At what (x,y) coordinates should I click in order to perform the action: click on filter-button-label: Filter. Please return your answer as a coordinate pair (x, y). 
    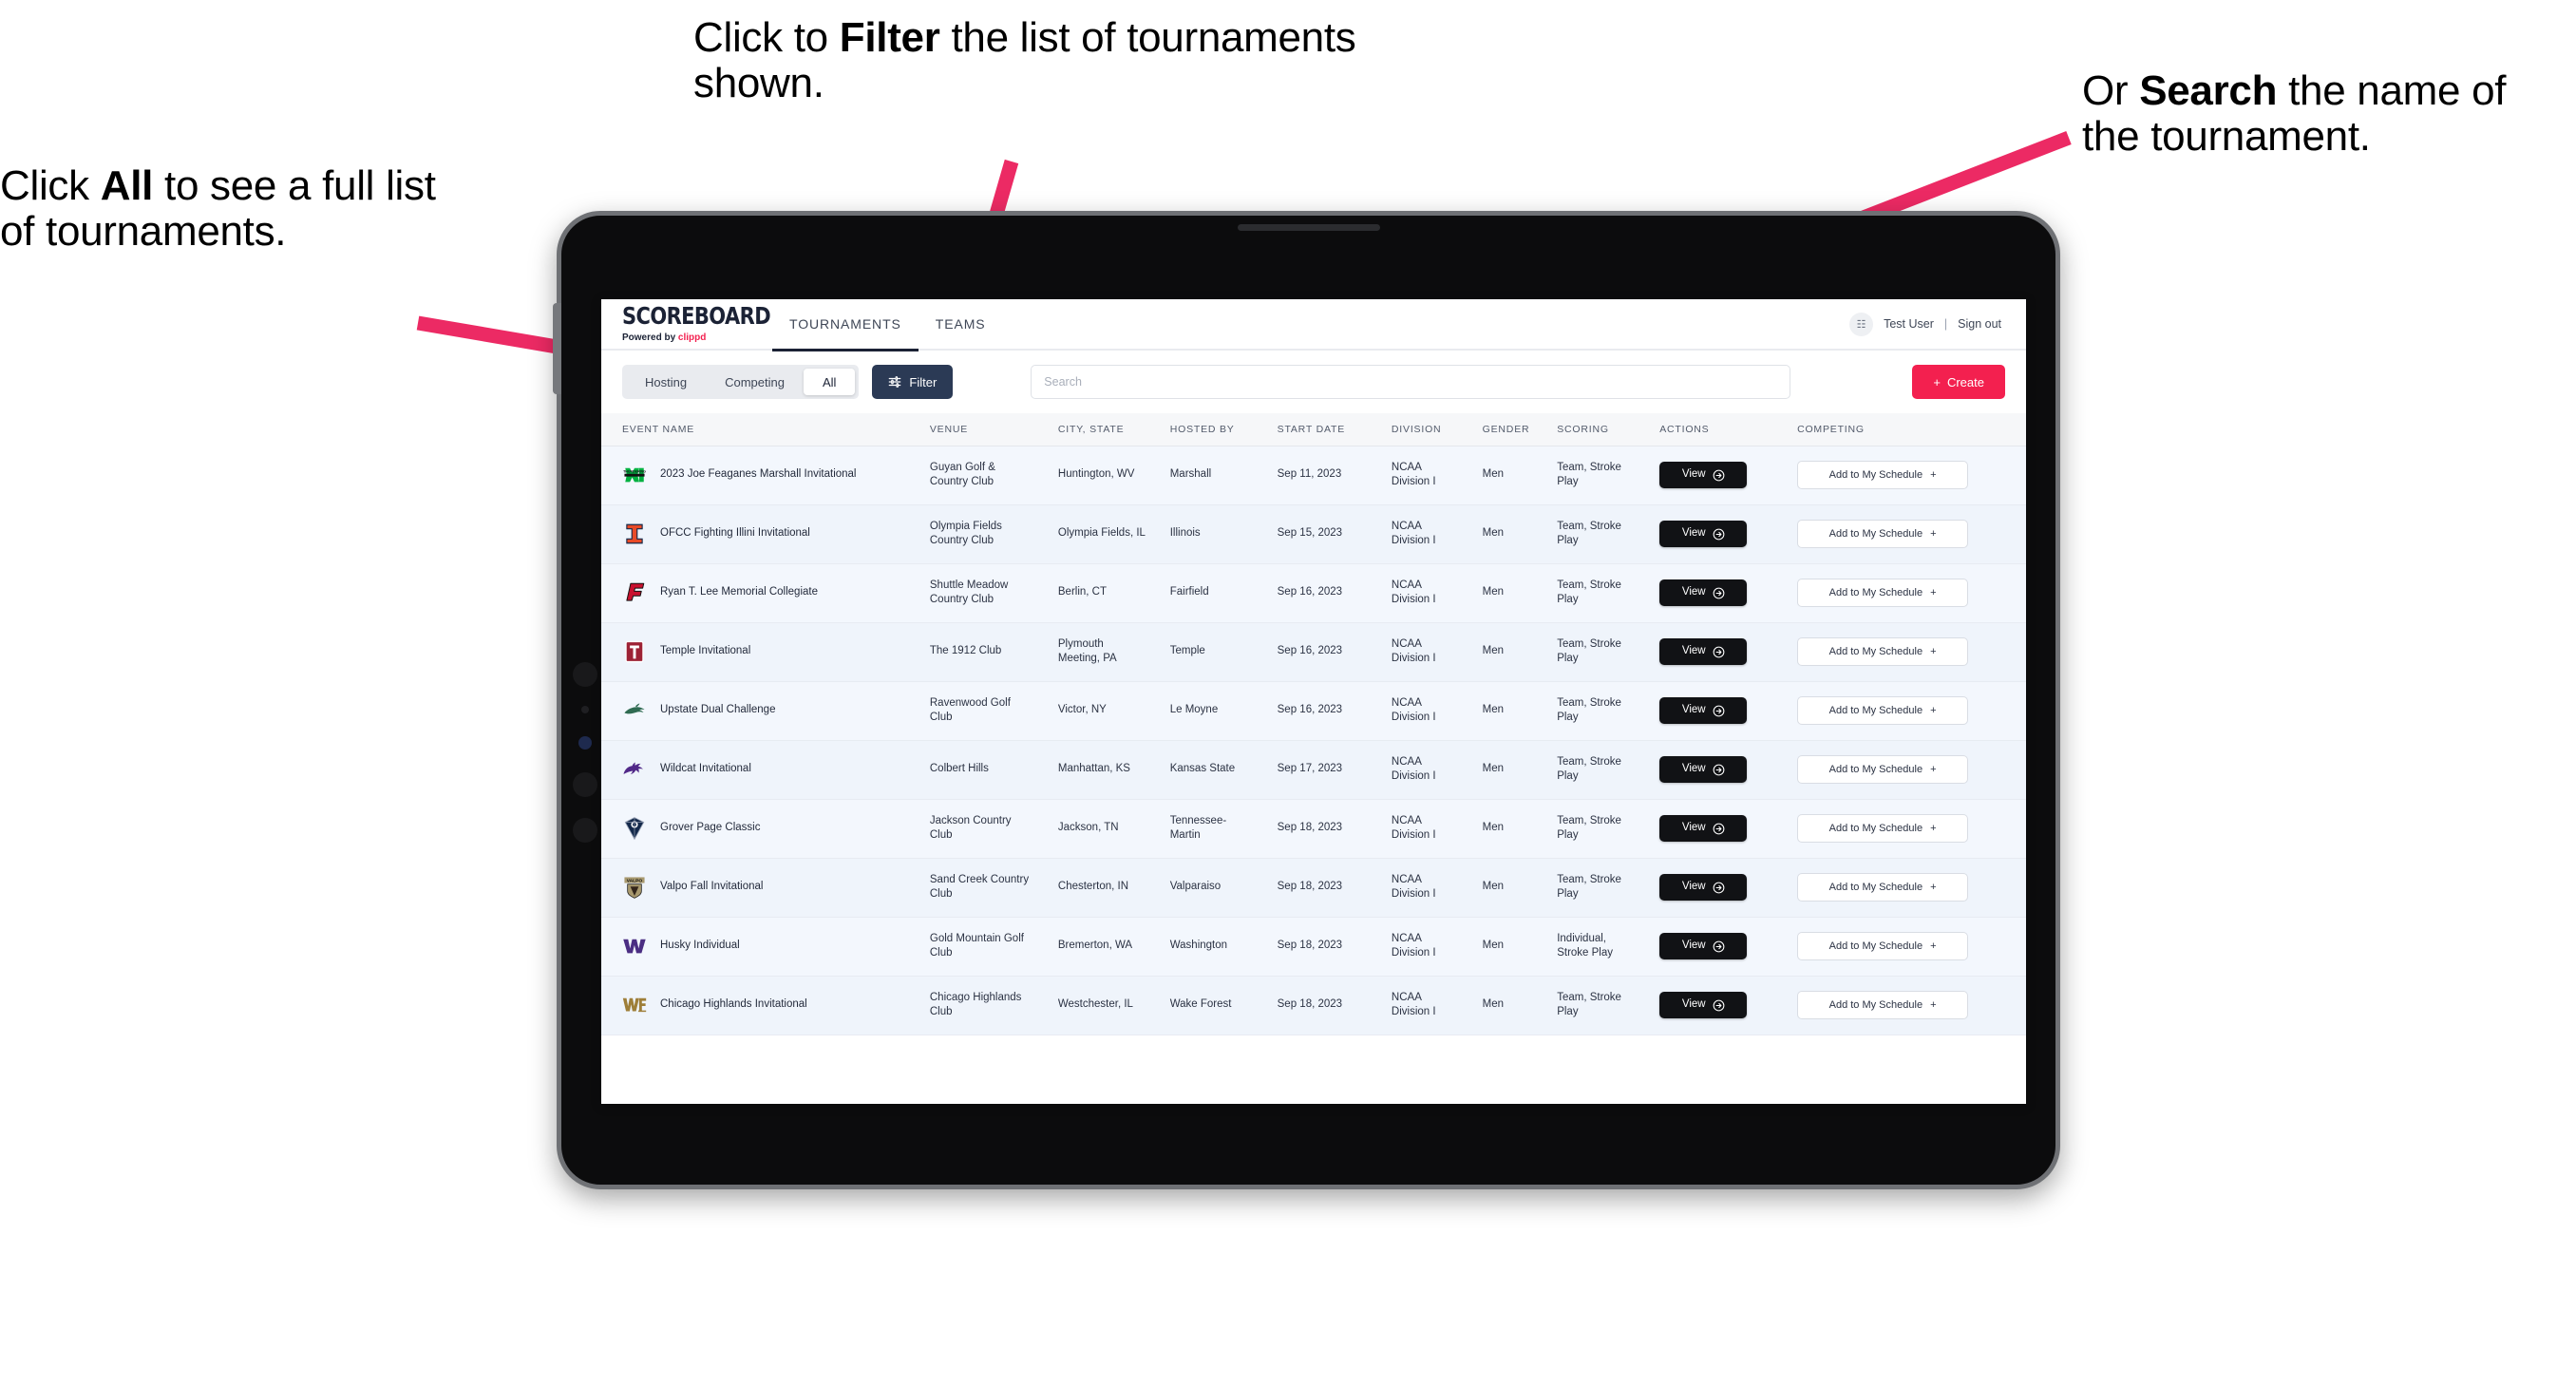
    Looking at the image, I should click on (923, 381).